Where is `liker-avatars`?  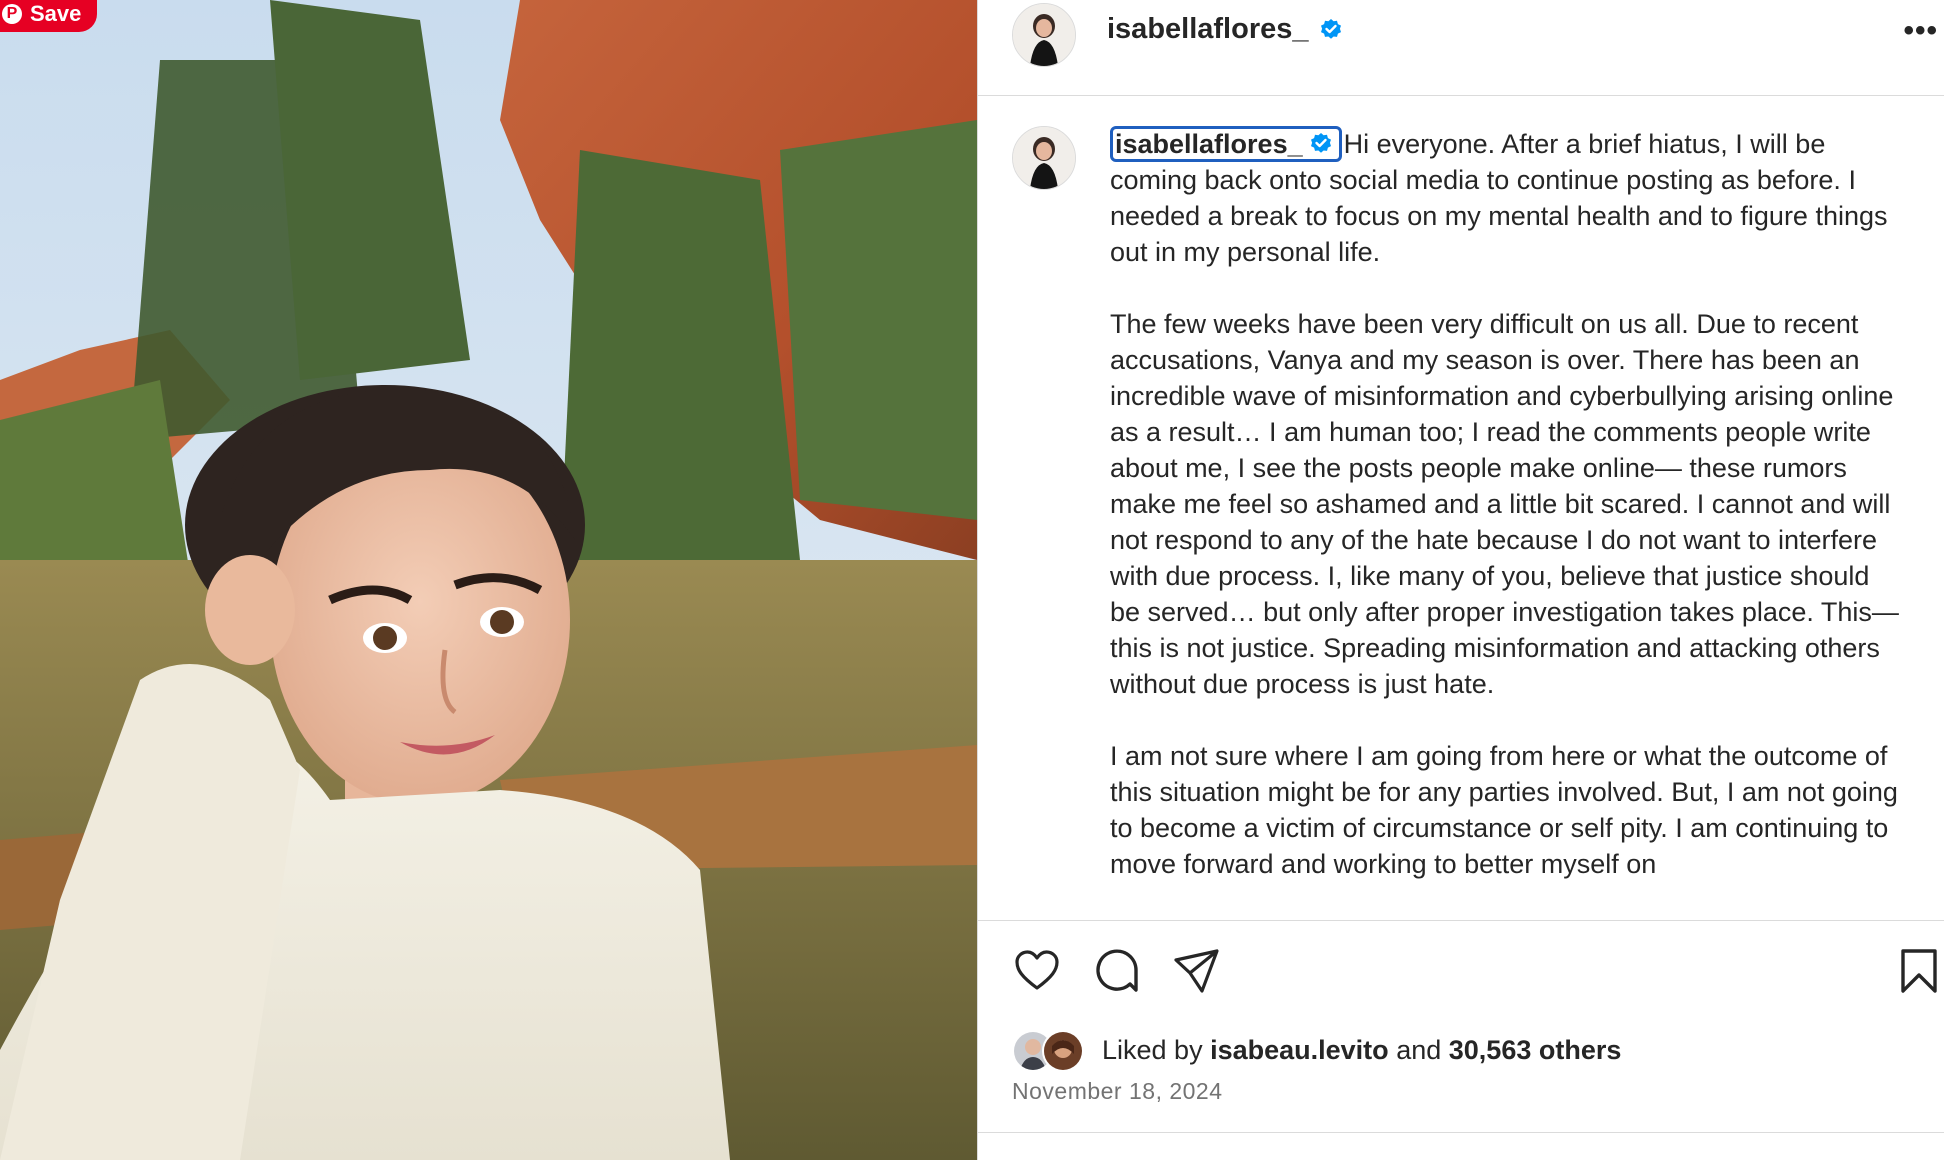
liker-avatars is located at coordinates (1051, 1051).